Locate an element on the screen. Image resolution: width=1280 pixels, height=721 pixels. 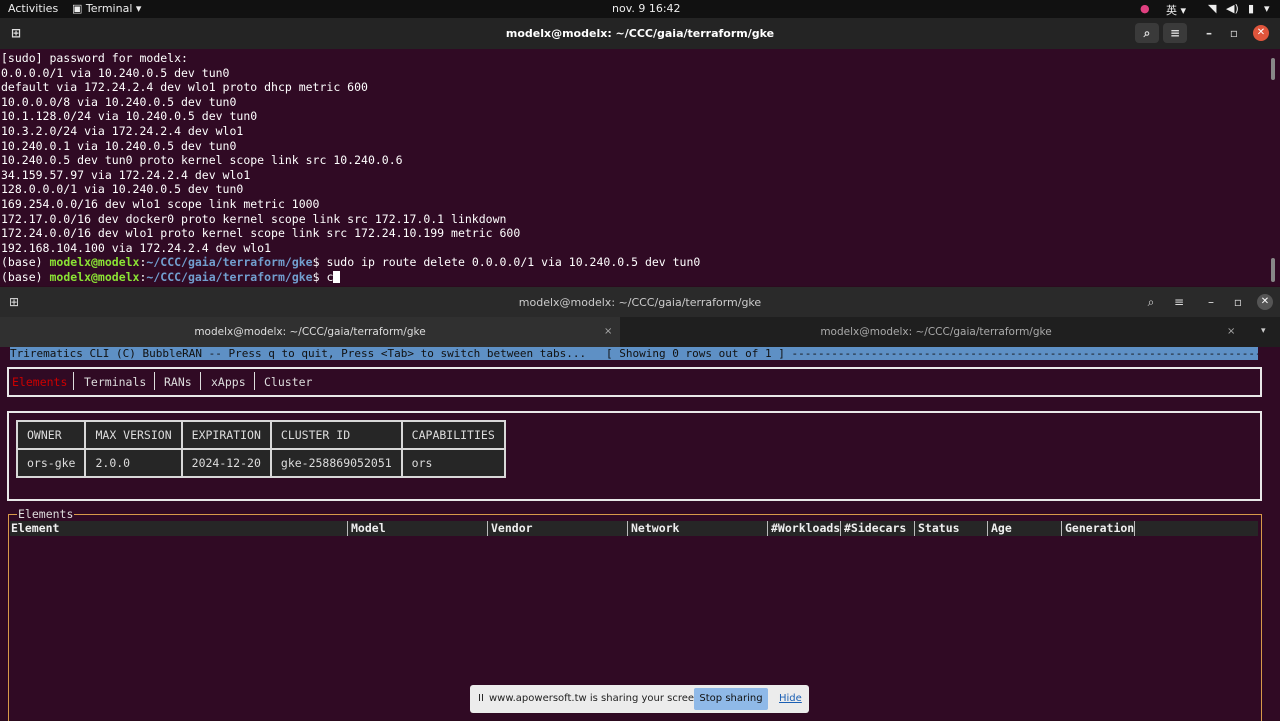
output-line: 10.0.0.0/8 via 10.240.0.5 dev tun0 is located at coordinates (119, 101).